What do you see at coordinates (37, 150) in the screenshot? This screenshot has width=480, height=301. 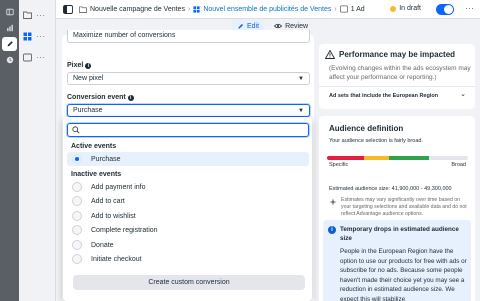 I see `structure-column: ··· ··· ···` at bounding box center [37, 150].